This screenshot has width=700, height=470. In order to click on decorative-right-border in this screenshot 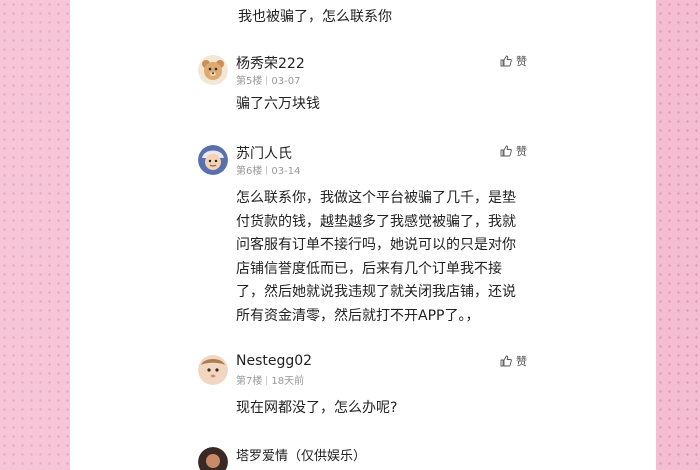, I will do `click(678, 235)`.